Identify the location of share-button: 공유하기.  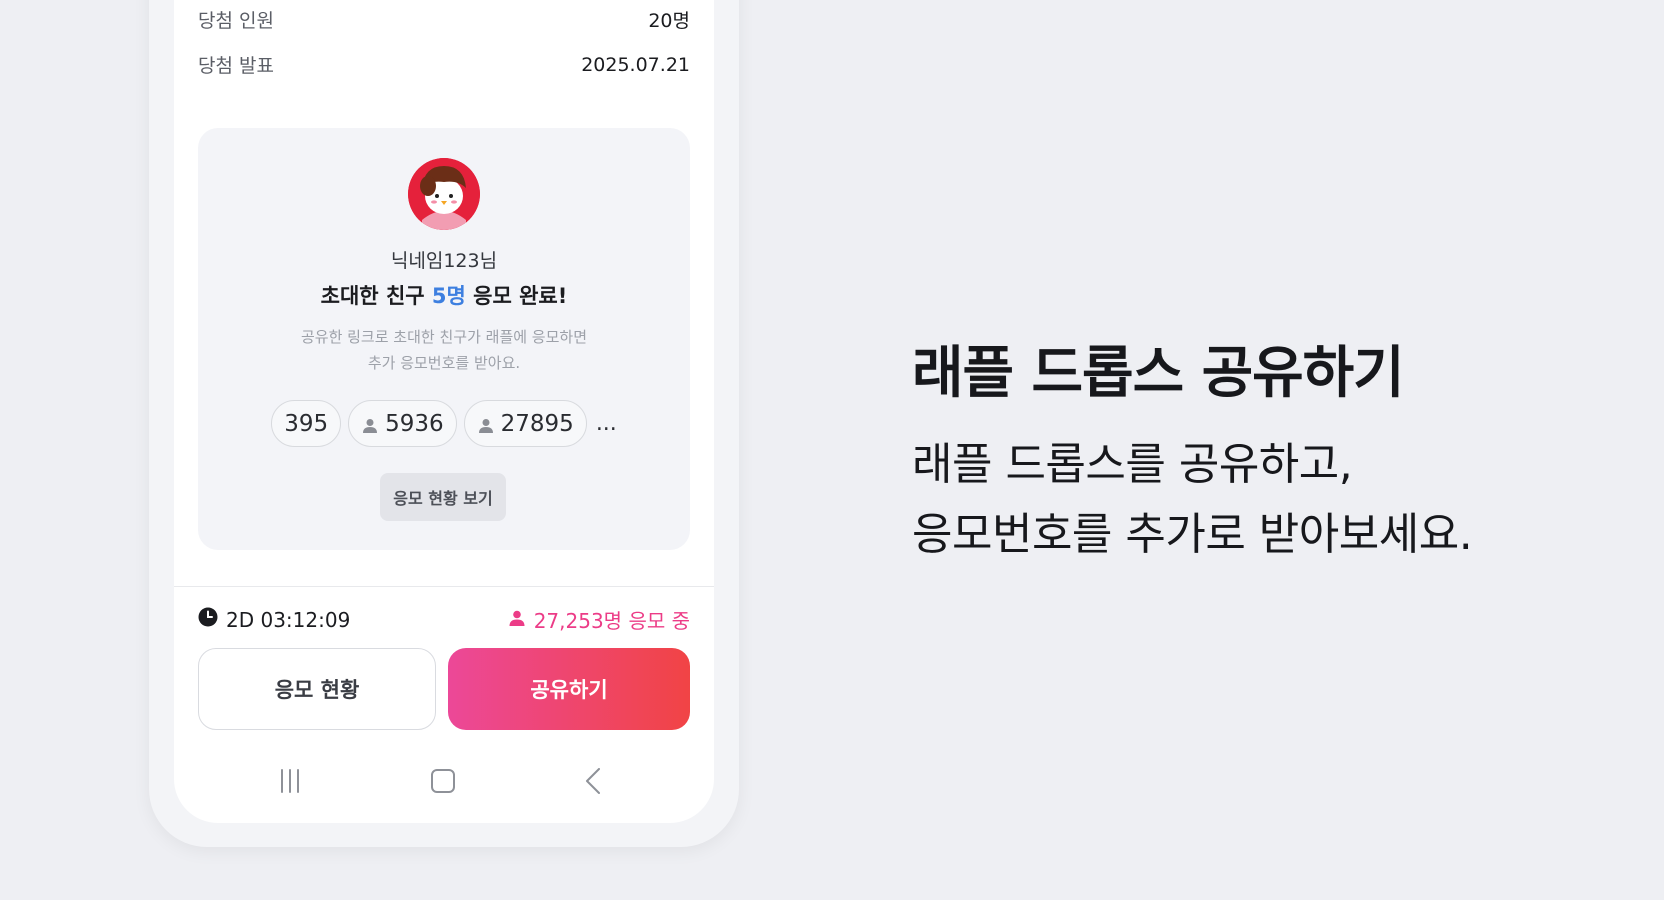
(569, 689).